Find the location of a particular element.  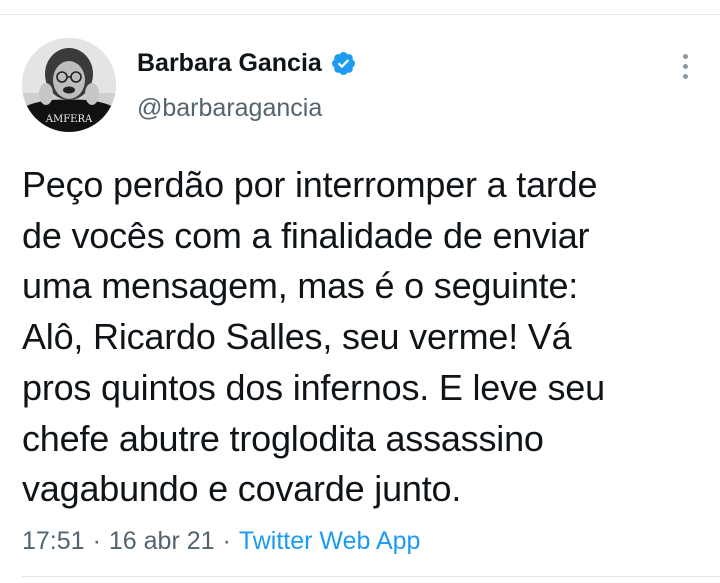

more-vertical-icon is located at coordinates (685, 56).